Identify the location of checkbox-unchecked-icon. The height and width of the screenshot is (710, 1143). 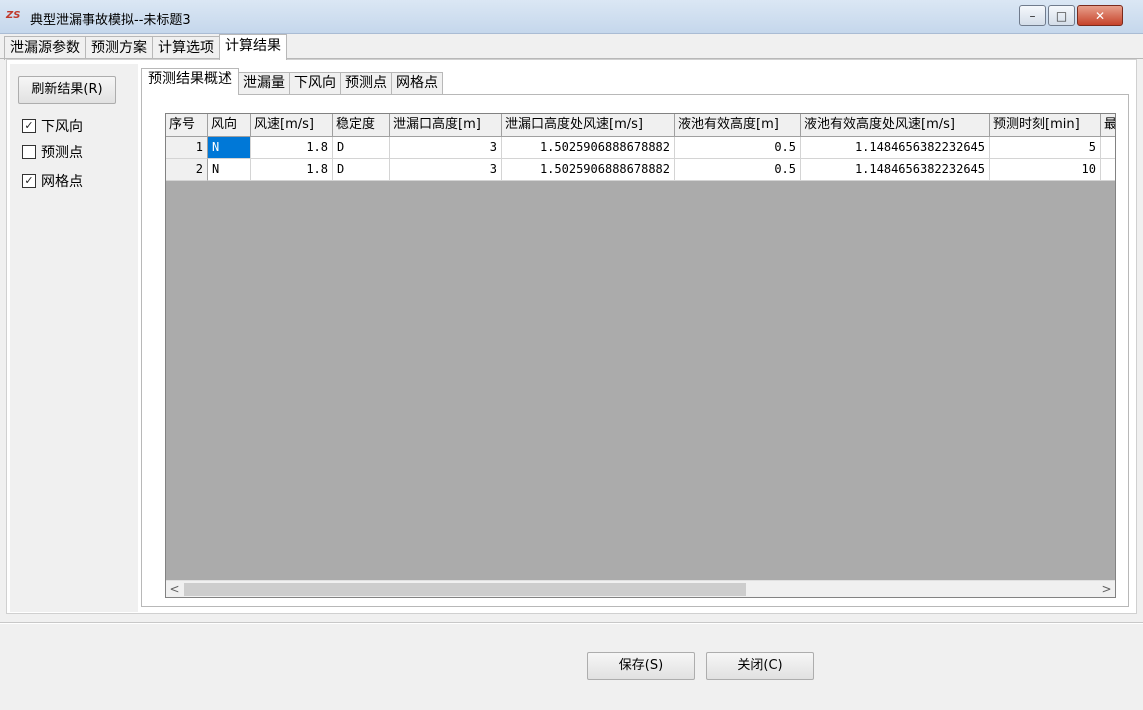
(29, 152).